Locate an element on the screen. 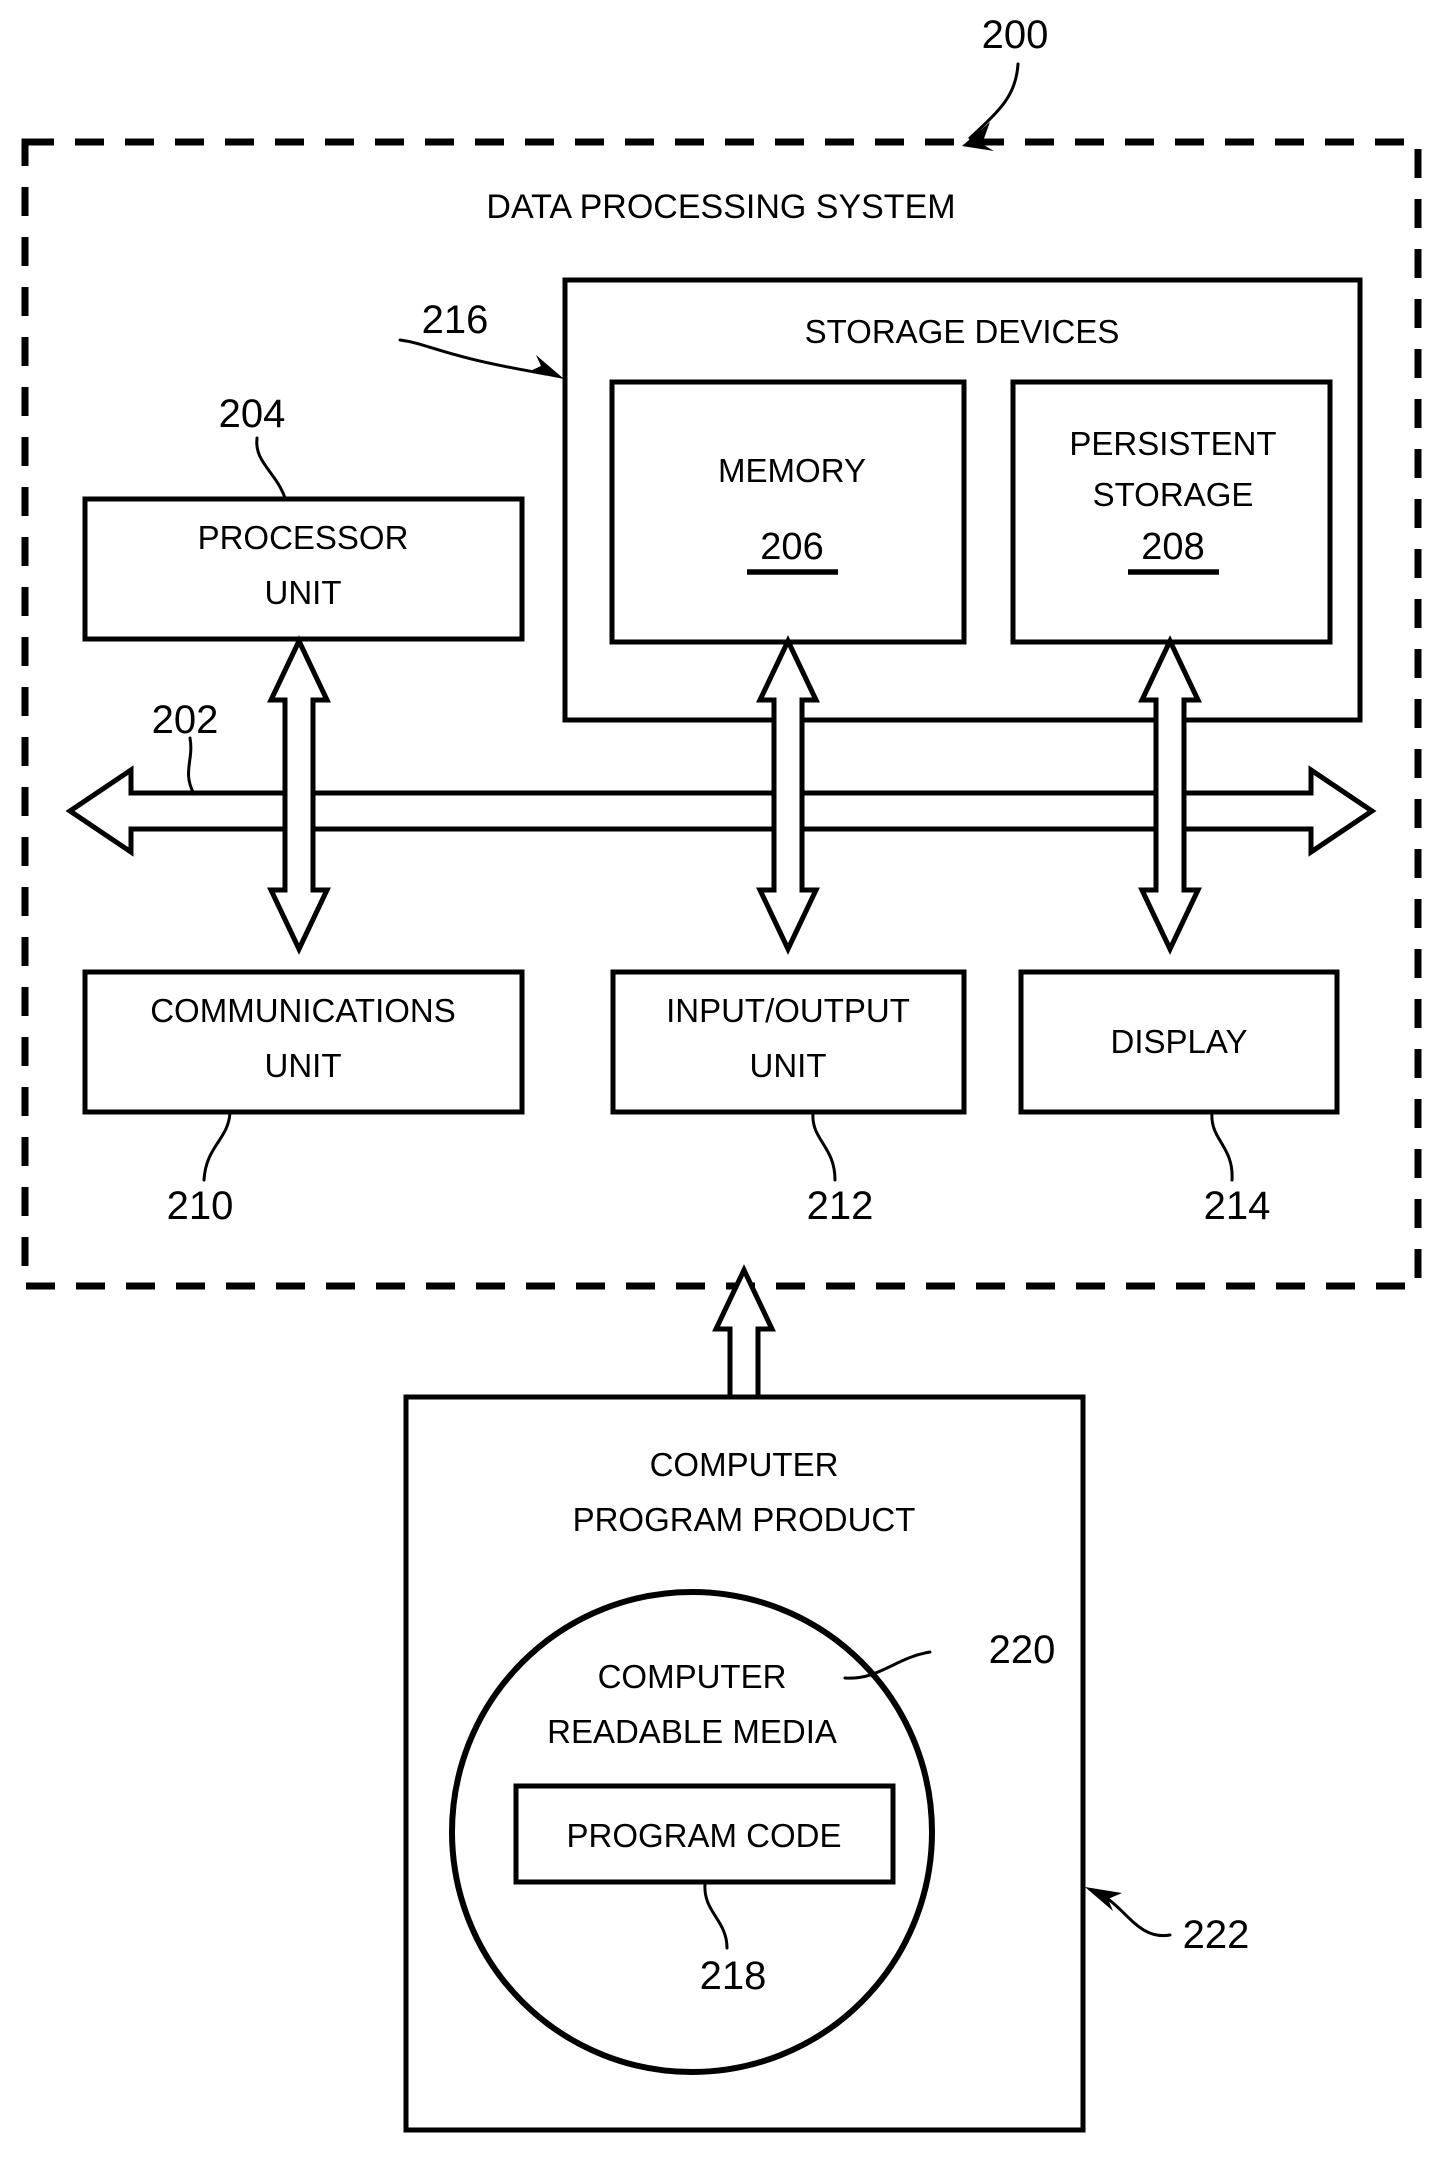 The width and height of the screenshot is (1442, 2157). storage-devices-label: STORAGE DEVICES is located at coordinates (962, 331).